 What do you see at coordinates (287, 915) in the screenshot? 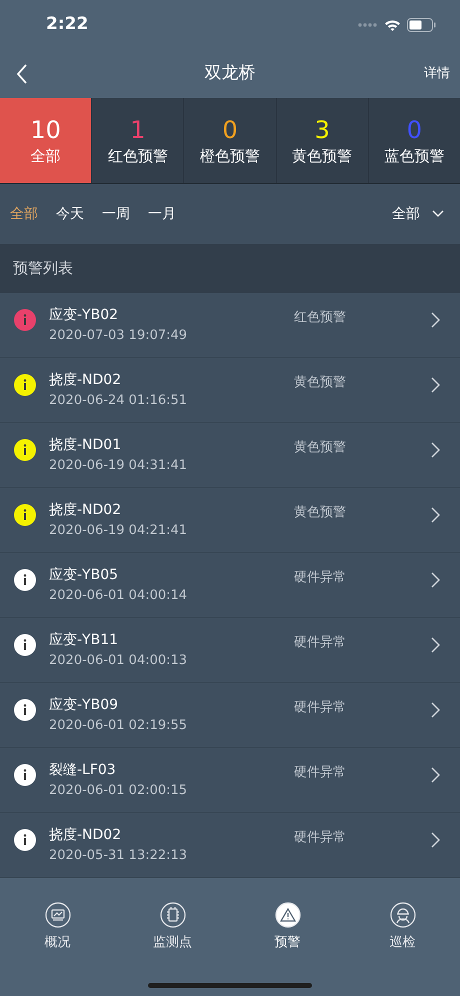
I see `warning-icon` at bounding box center [287, 915].